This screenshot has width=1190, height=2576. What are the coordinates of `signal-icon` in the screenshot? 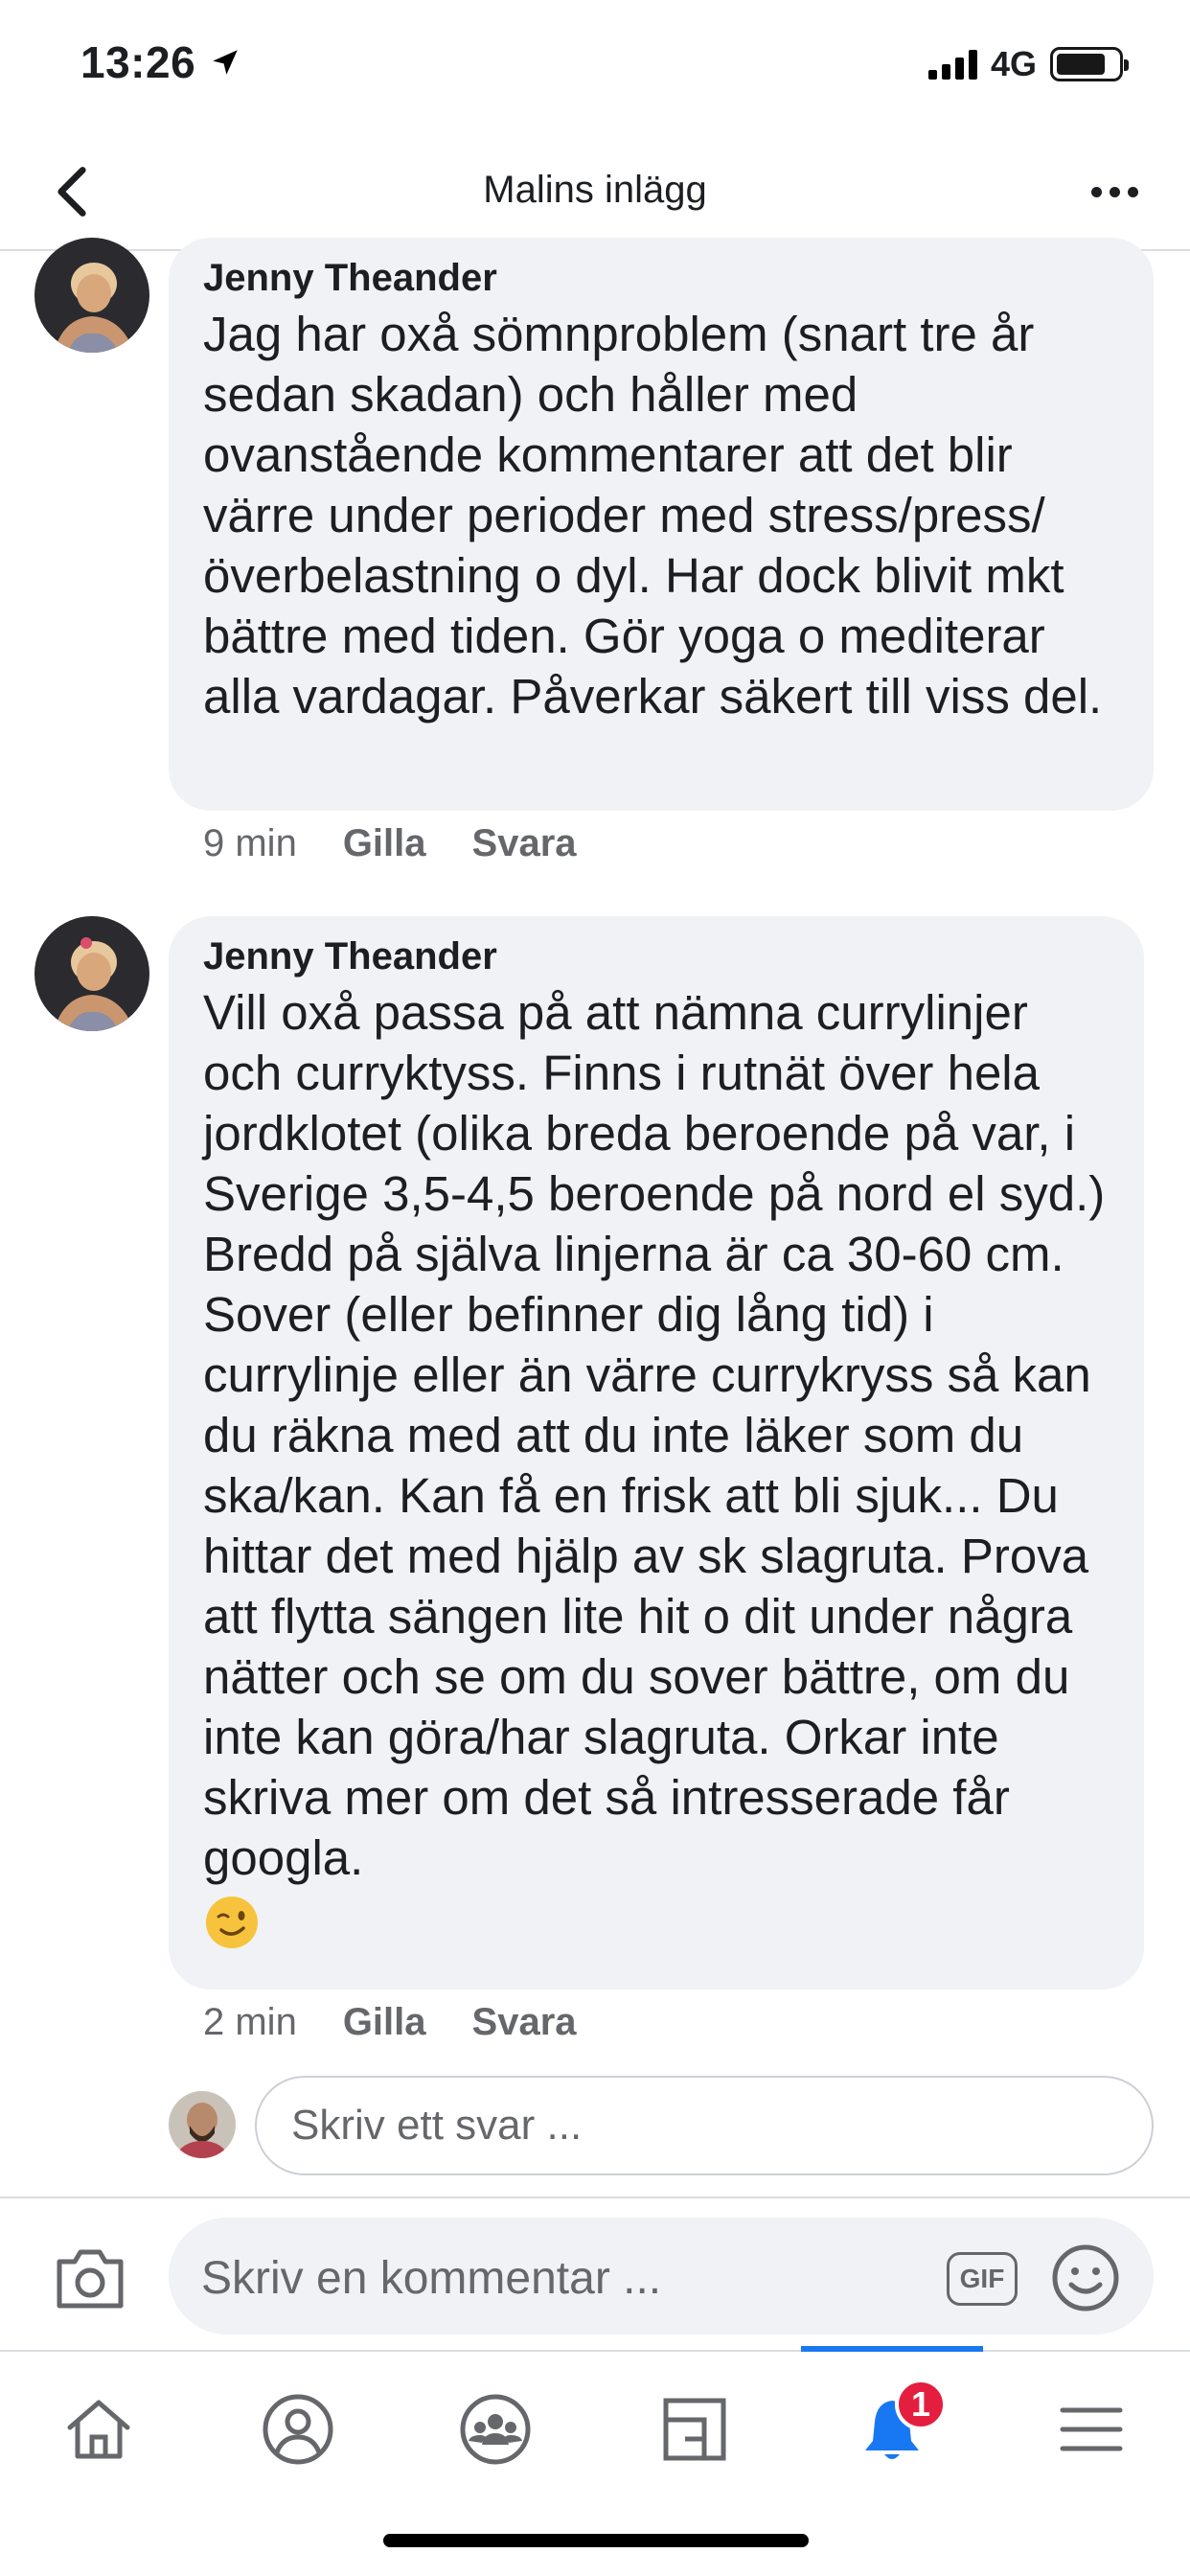 It's located at (952, 64).